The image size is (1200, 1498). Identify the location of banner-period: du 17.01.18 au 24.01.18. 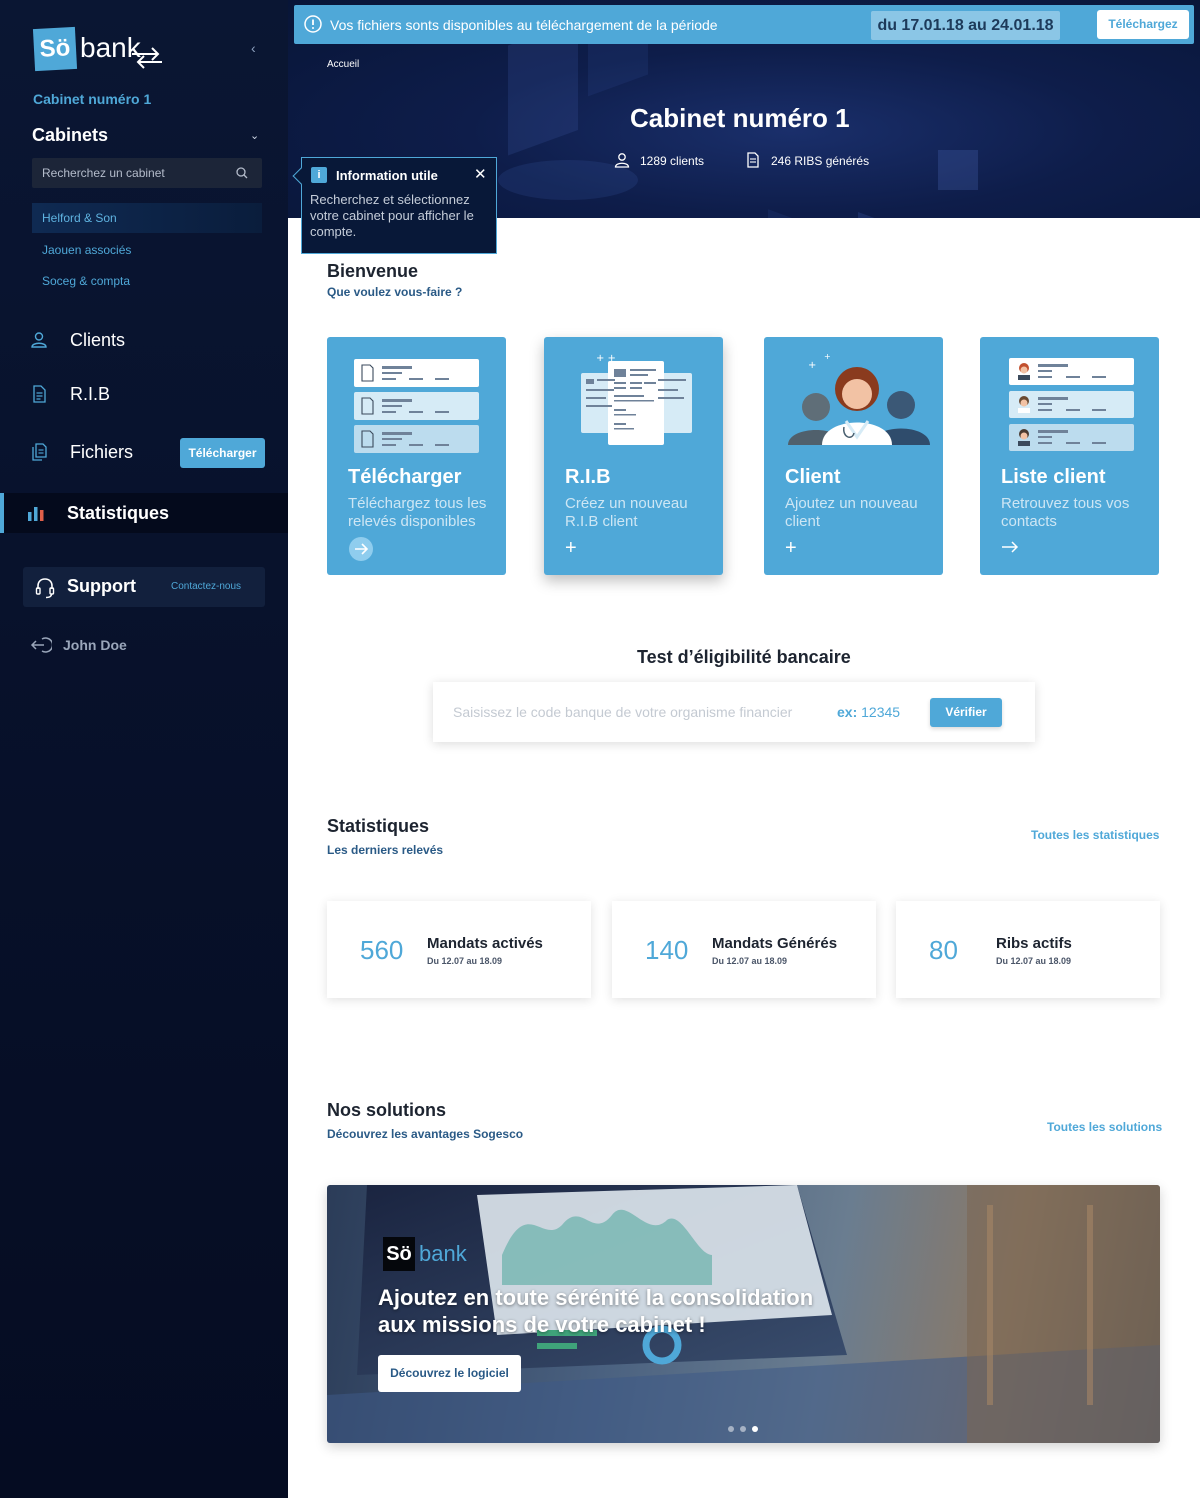
(965, 25).